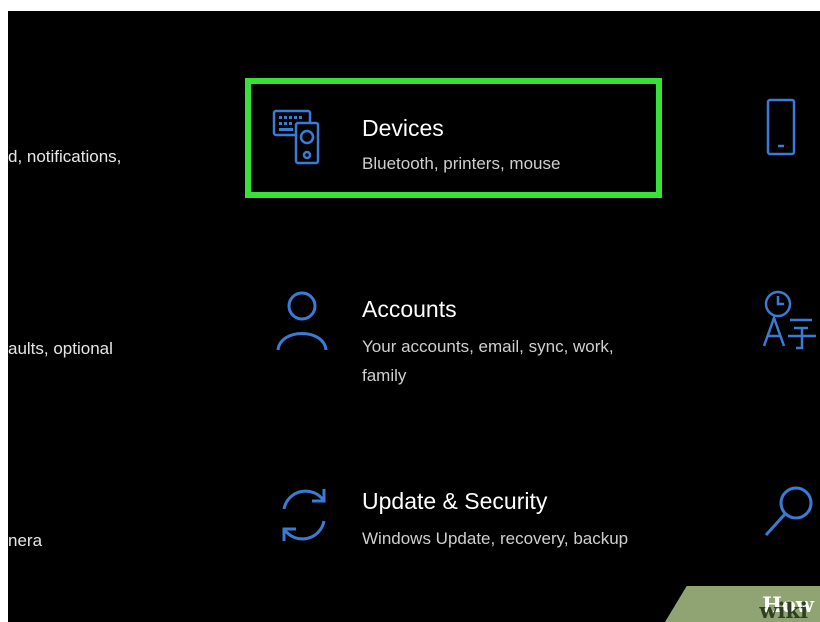 The height and width of the screenshot is (622, 820). What do you see at coordinates (495, 538) in the screenshot?
I see `tile-subtitle-update-security: Windows Update, recovery, backup` at bounding box center [495, 538].